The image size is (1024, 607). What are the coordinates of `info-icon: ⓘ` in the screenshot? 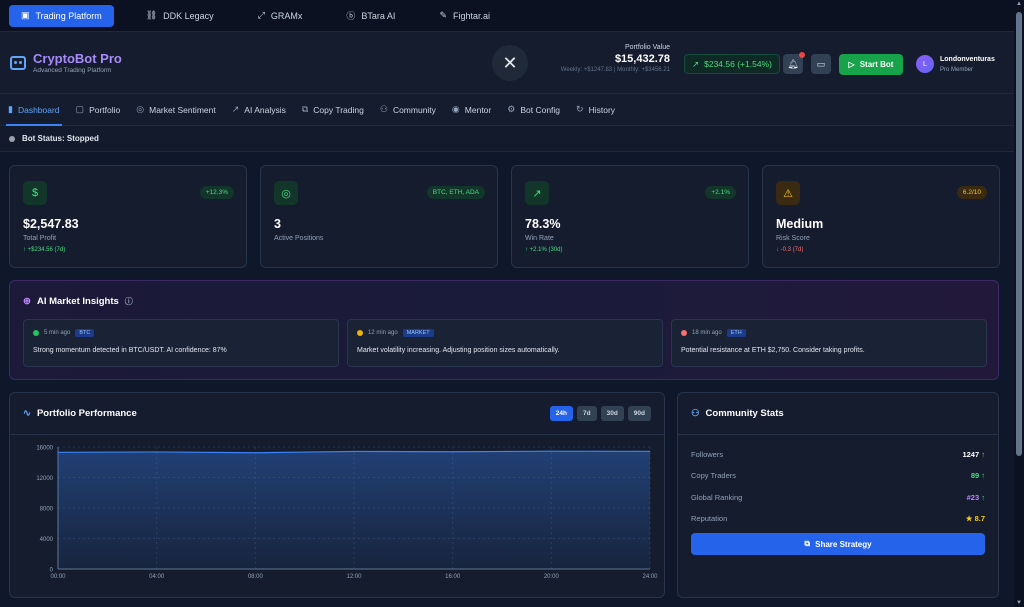 It's located at (129, 301).